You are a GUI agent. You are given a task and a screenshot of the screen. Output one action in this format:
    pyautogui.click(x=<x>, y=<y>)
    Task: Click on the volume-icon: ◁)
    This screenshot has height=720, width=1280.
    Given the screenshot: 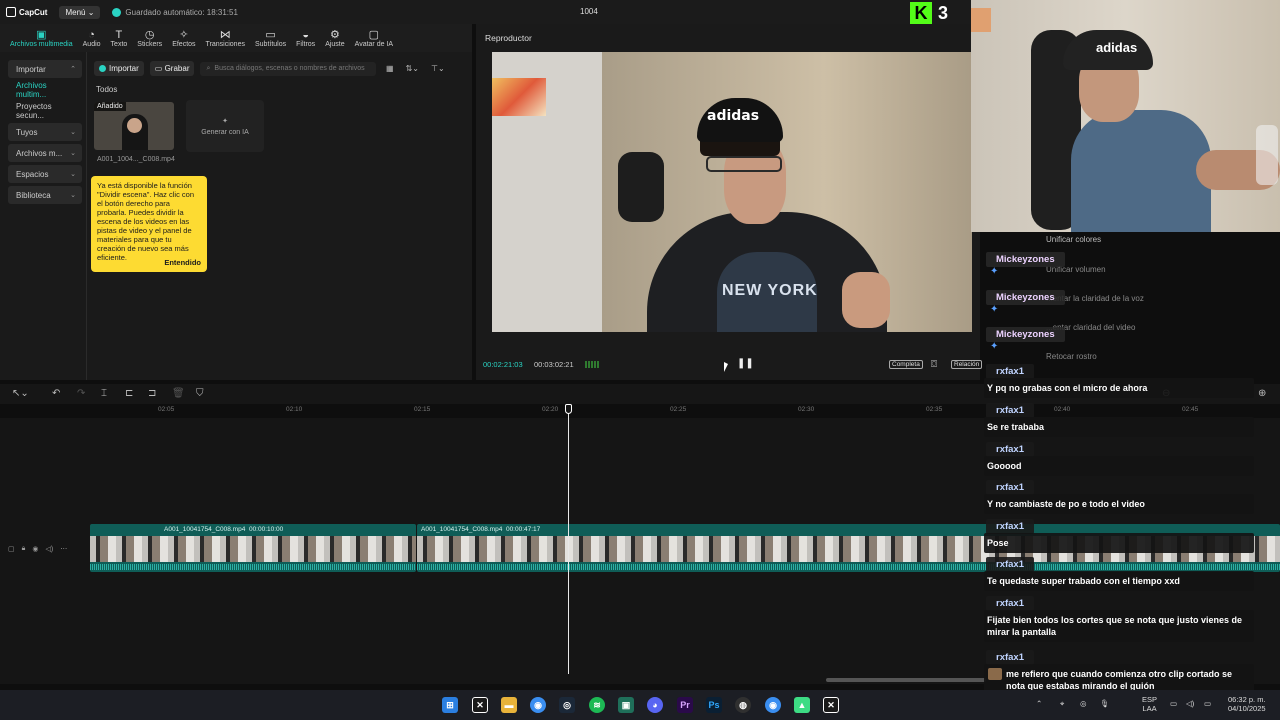 What is the action you would take?
    pyautogui.click(x=49, y=549)
    